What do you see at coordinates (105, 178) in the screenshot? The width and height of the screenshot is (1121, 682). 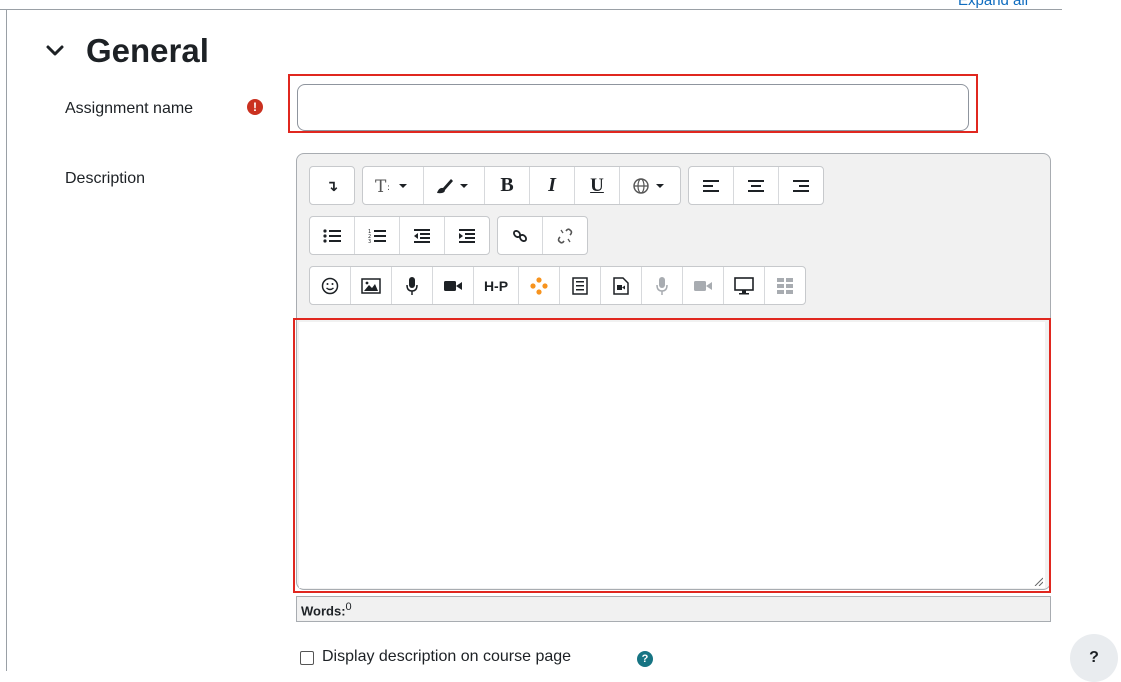 I see `description-label: Description` at bounding box center [105, 178].